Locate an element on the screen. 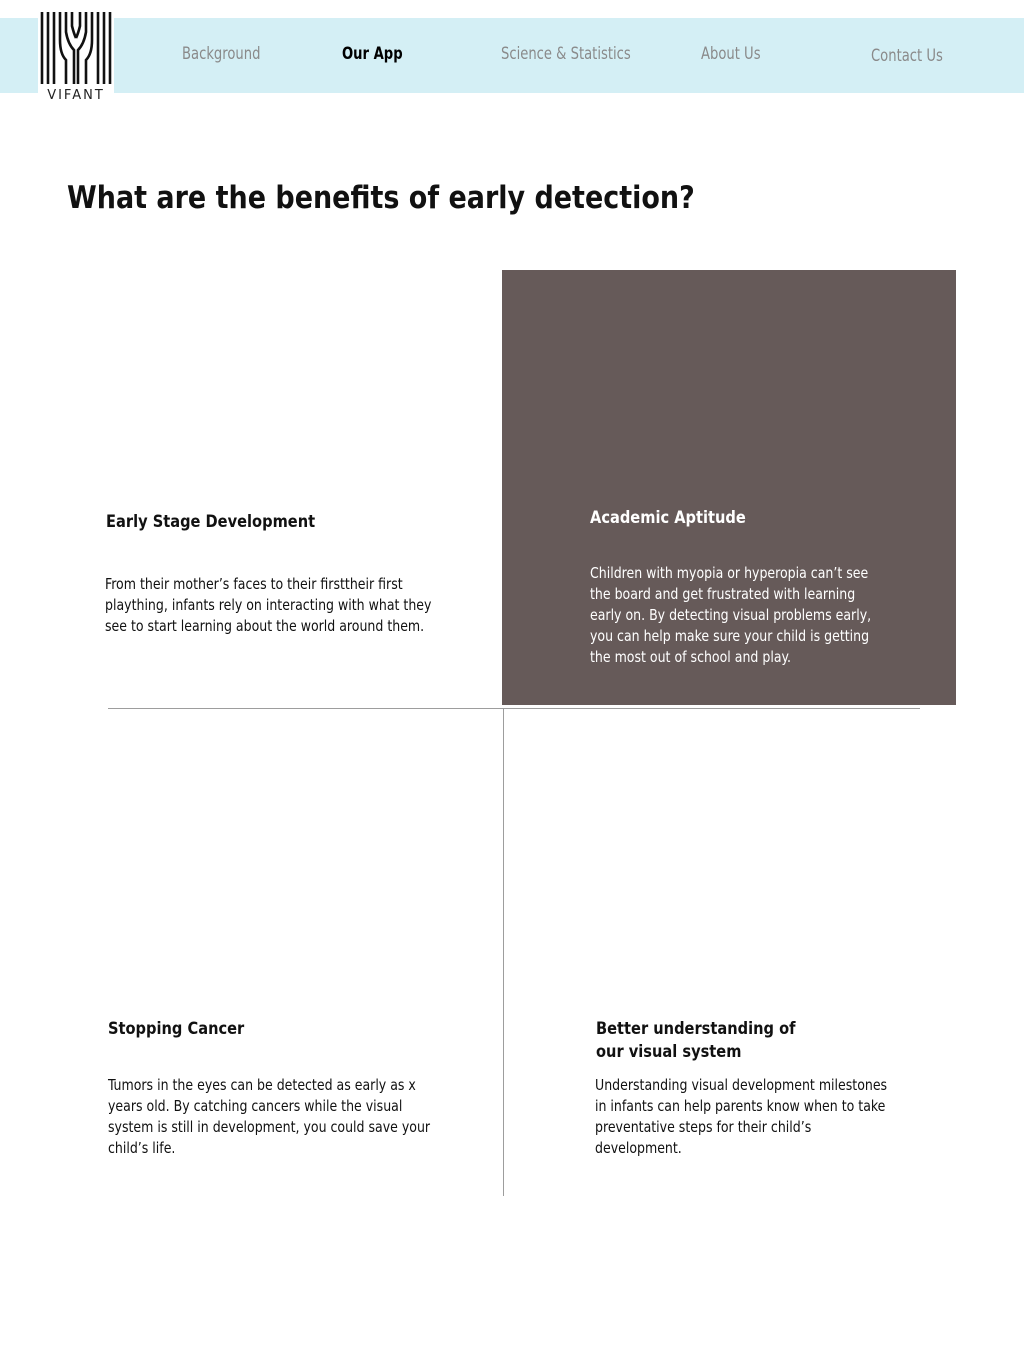  nav-link-our-app: Our App is located at coordinates (372, 54).